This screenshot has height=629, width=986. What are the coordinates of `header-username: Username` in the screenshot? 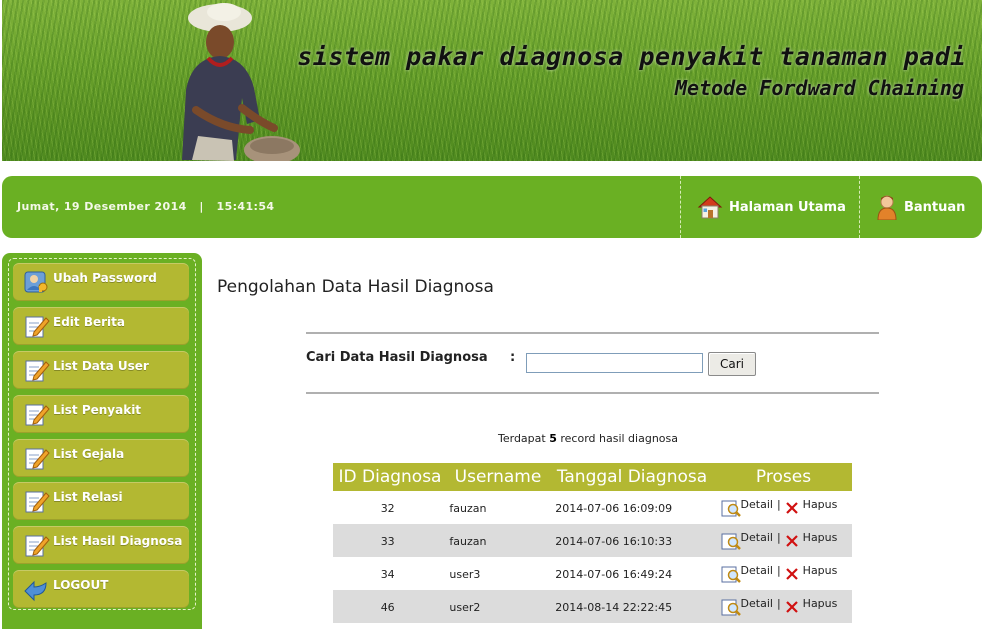 It's located at (498, 477).